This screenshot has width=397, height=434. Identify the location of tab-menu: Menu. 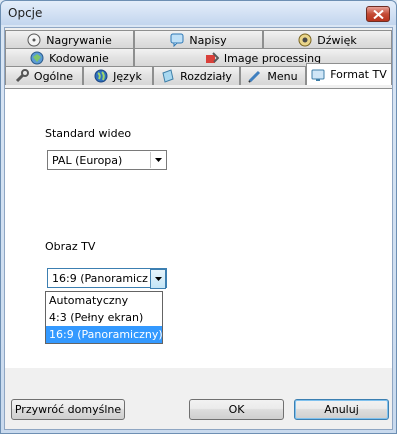
(273, 75).